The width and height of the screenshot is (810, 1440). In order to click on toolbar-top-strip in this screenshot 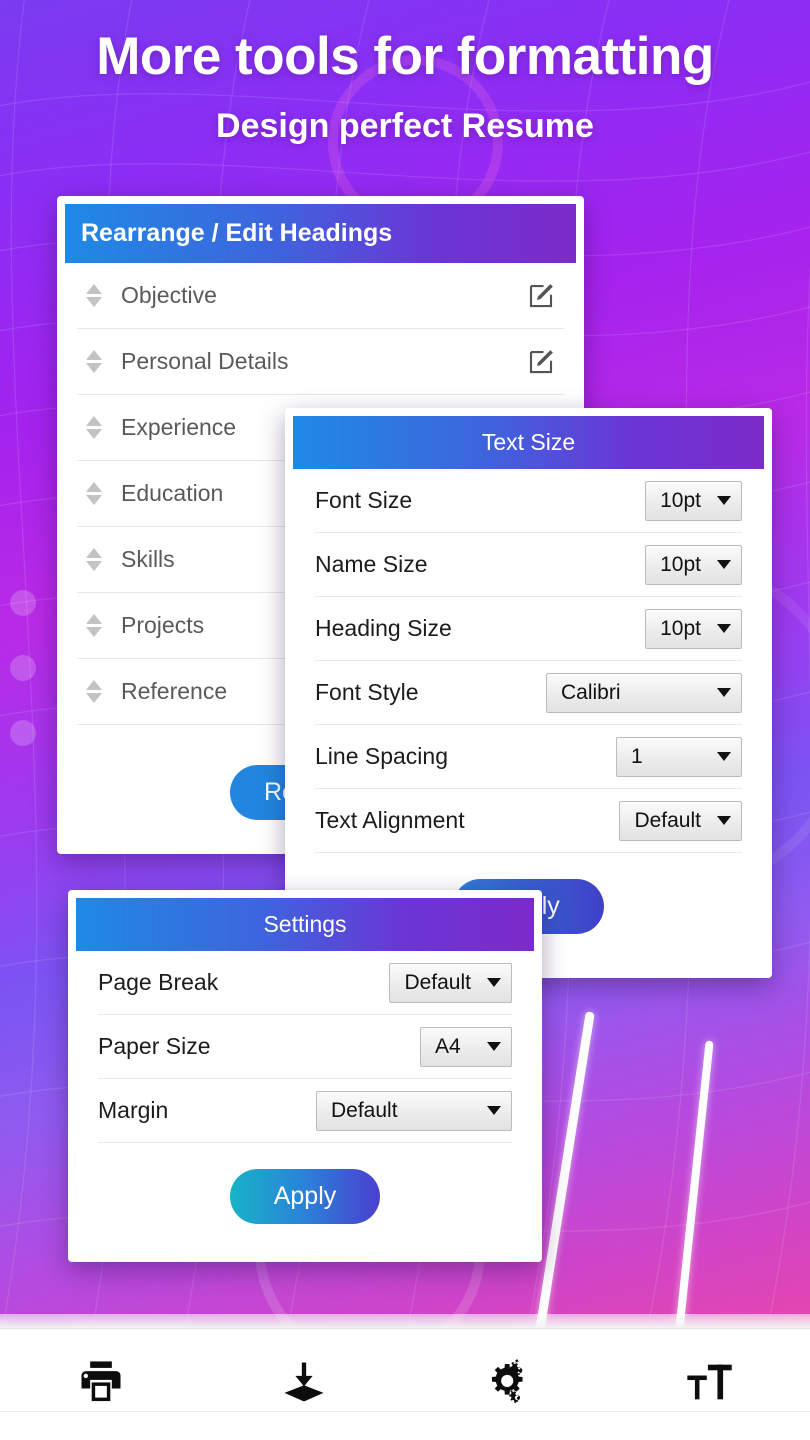, I will do `click(405, 1321)`.